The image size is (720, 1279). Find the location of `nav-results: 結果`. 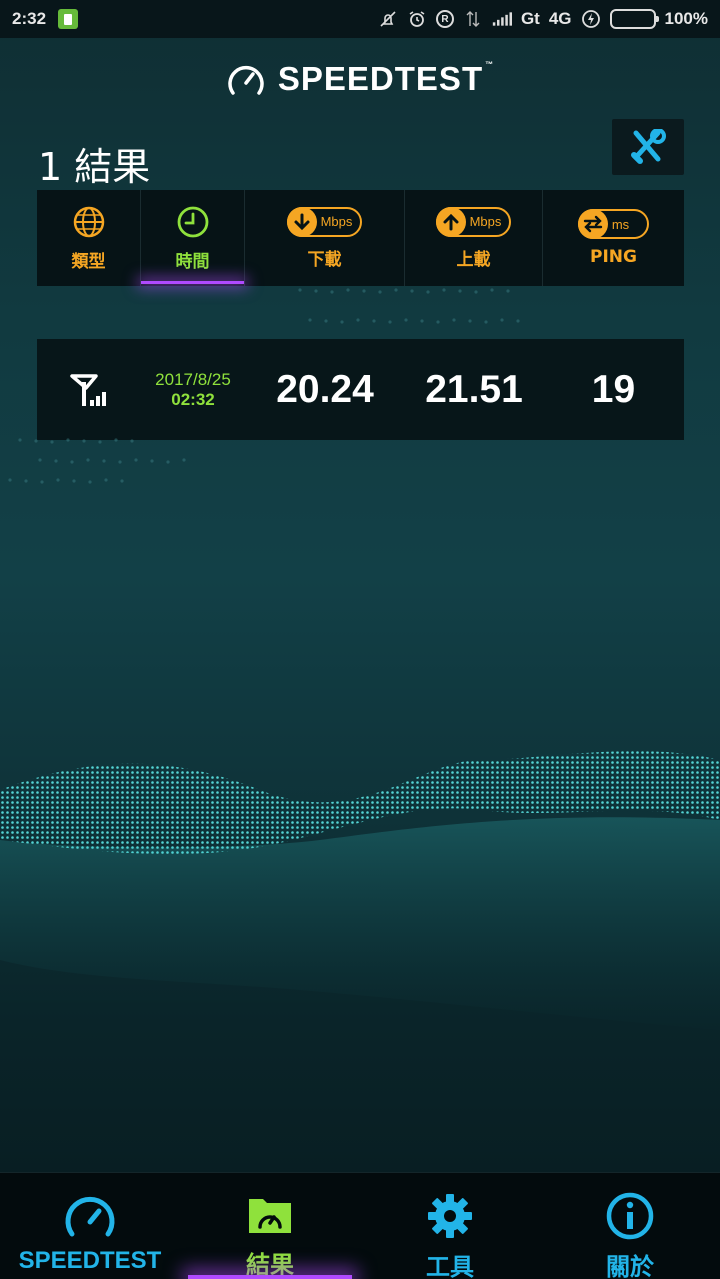

nav-results: 結果 is located at coordinates (270, 1226).